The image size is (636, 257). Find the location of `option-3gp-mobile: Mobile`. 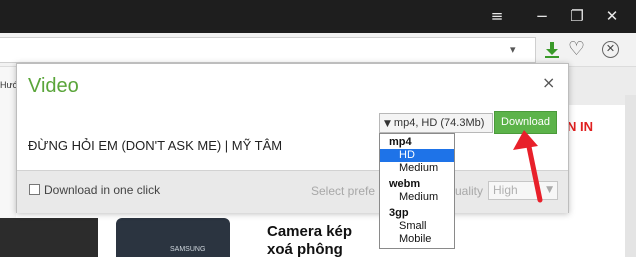

option-3gp-mobile: Mobile is located at coordinates (417, 239).